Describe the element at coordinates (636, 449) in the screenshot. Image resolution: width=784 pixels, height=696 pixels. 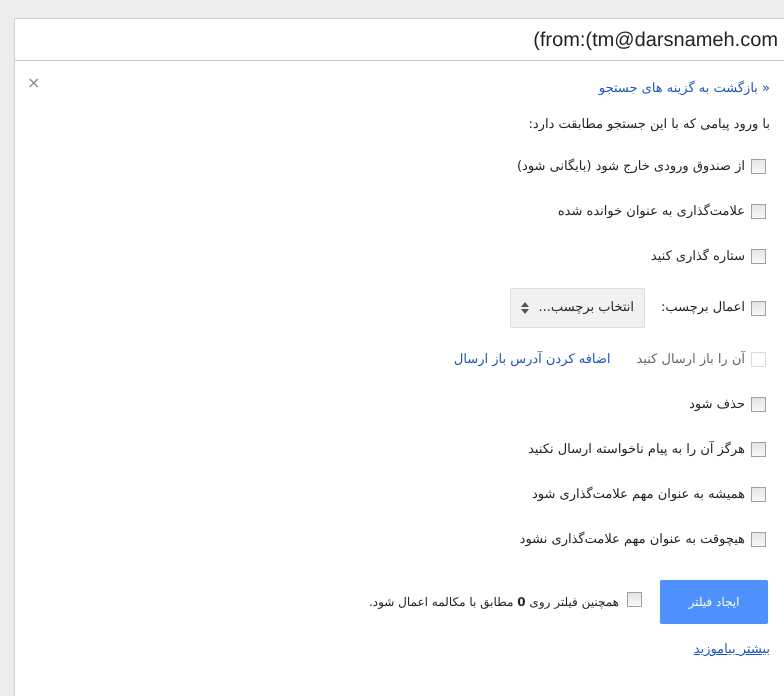
I see `option-label: هرگز آن را به پیام ناخواسته ارسال نکنید` at that location.